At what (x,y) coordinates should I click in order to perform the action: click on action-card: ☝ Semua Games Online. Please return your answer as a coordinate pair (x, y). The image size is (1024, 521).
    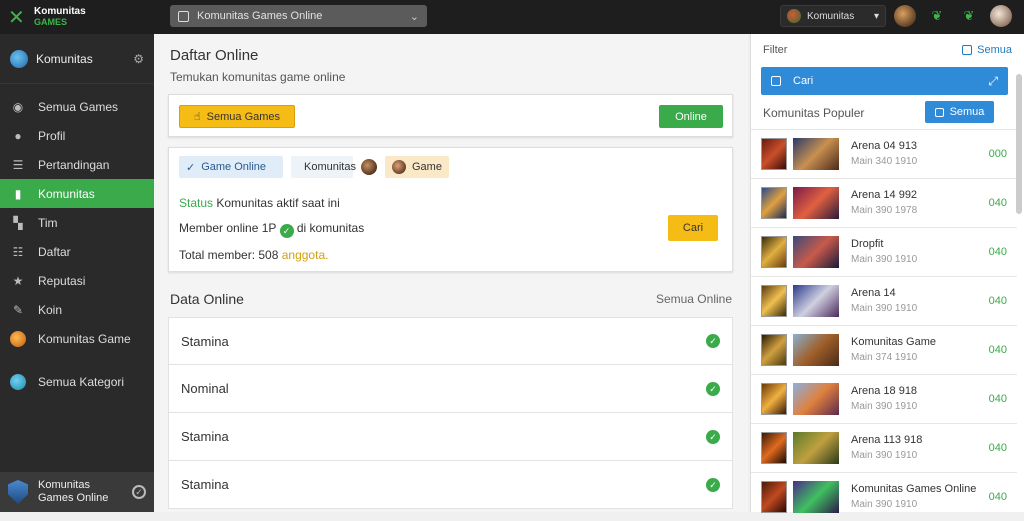
    Looking at the image, I should click on (450, 115).